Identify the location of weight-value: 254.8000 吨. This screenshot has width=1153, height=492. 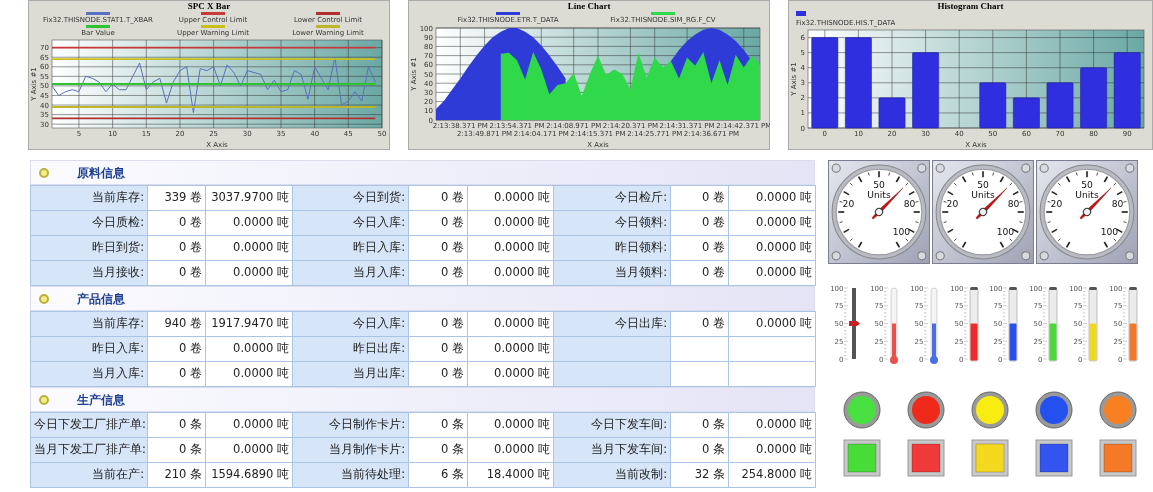
(772, 475).